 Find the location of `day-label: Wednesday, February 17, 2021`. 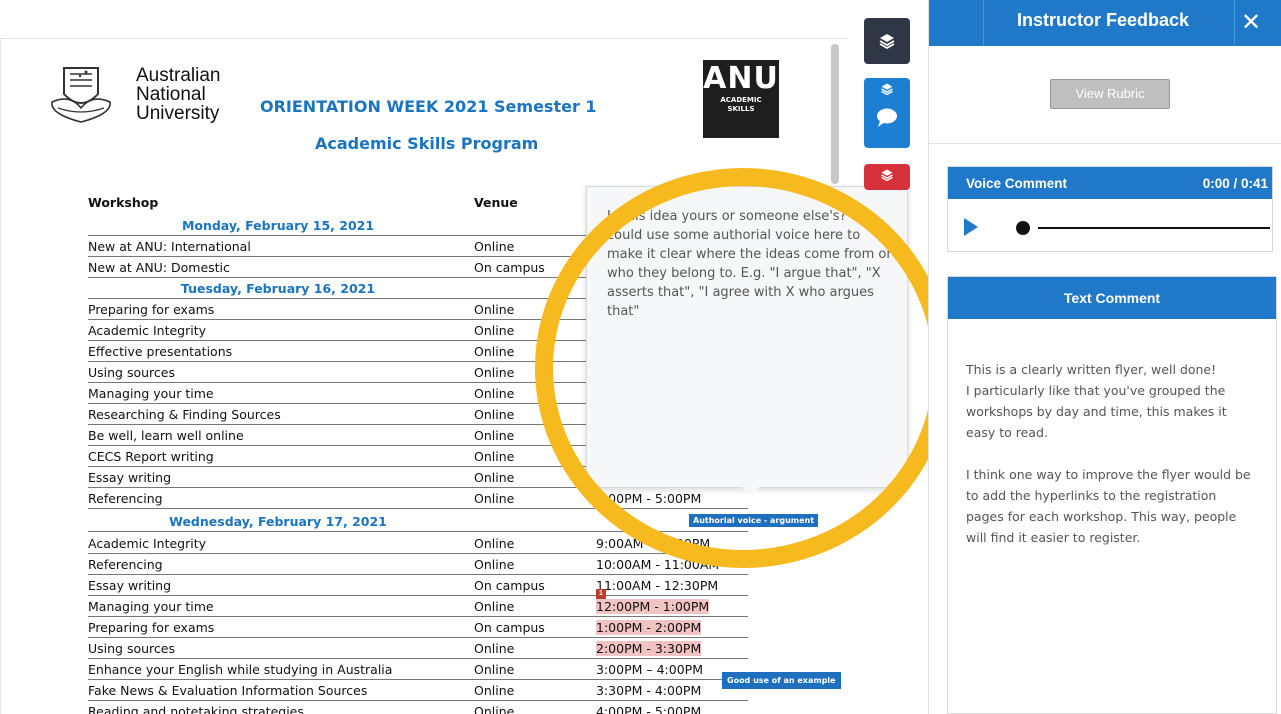

day-label: Wednesday, February 17, 2021 is located at coordinates (278, 521).